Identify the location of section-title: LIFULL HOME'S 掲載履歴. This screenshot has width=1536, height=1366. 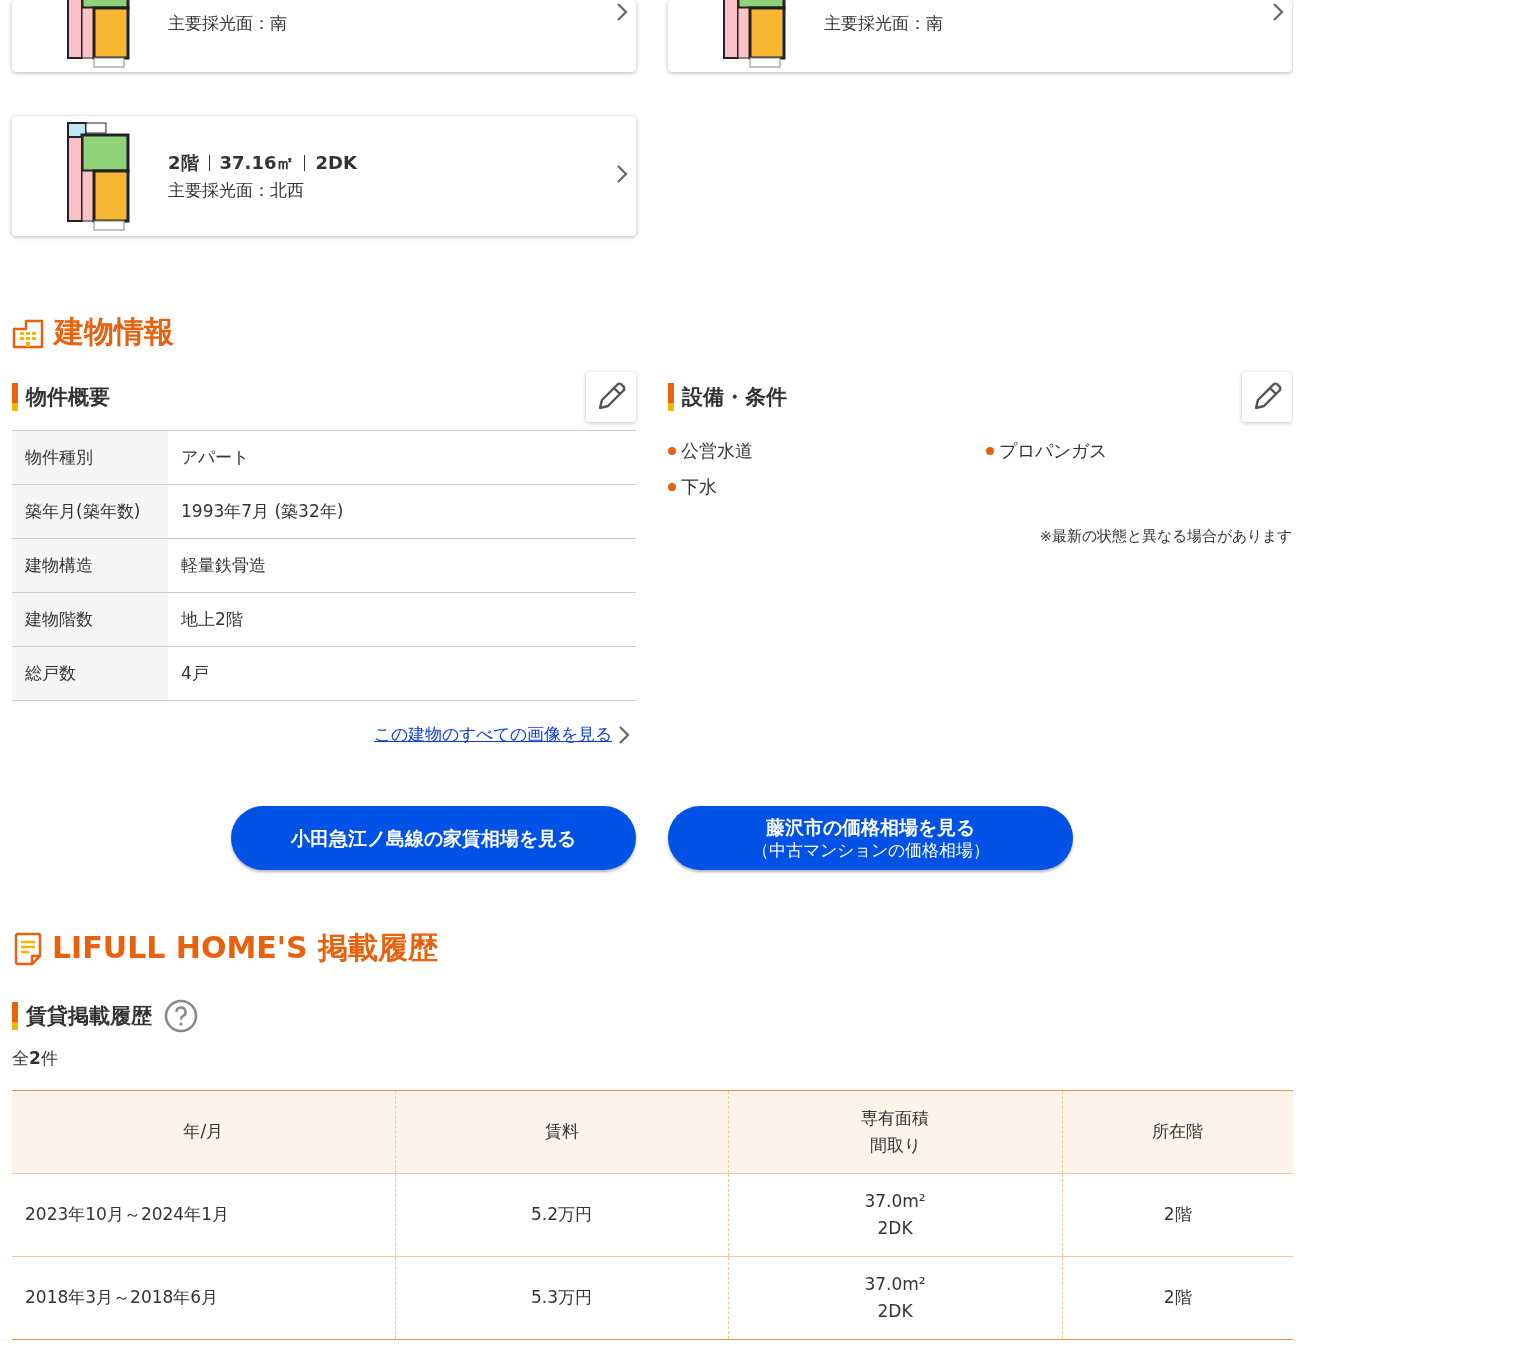
(245, 948).